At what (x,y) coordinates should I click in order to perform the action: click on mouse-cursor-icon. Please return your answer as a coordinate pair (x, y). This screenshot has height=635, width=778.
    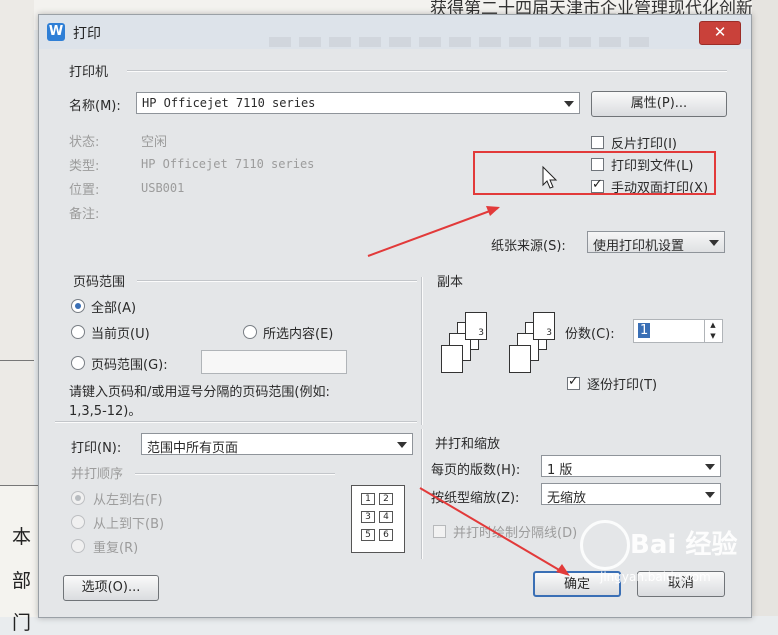
    Looking at the image, I should click on (550, 177).